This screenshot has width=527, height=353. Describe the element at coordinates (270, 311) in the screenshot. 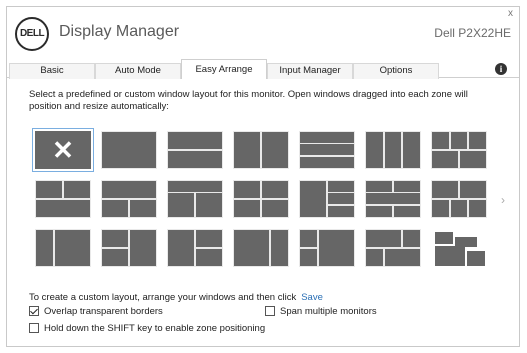

I see `span-monitors-checkbox` at that location.